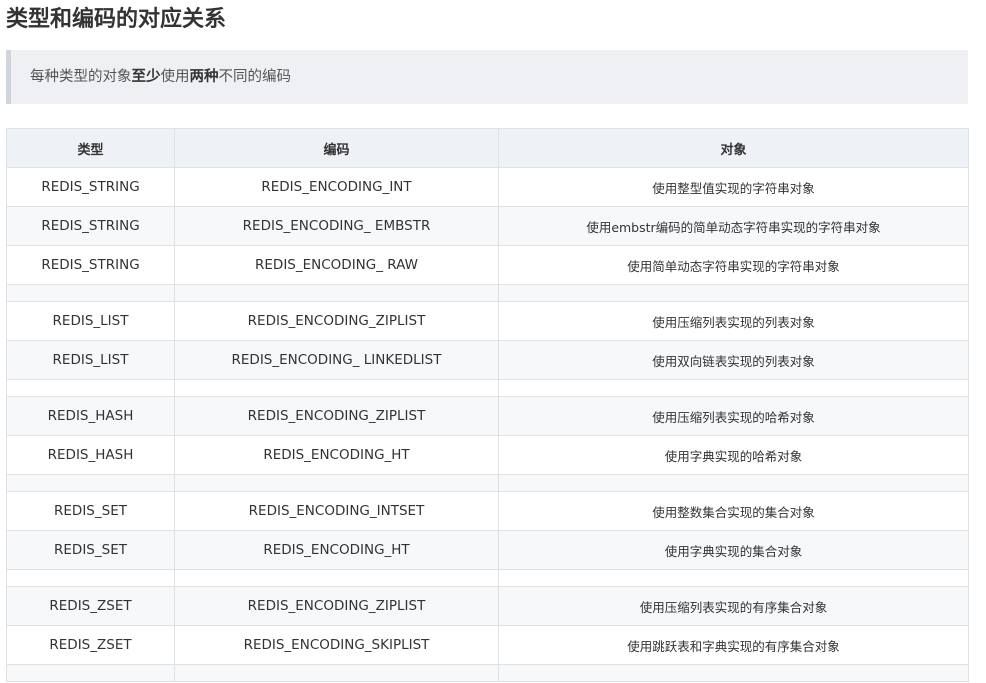  I want to click on table-row: REDIS_HASH REDIS_ENCODING_HT 使用字典实现的哈希对象, so click(487, 455).